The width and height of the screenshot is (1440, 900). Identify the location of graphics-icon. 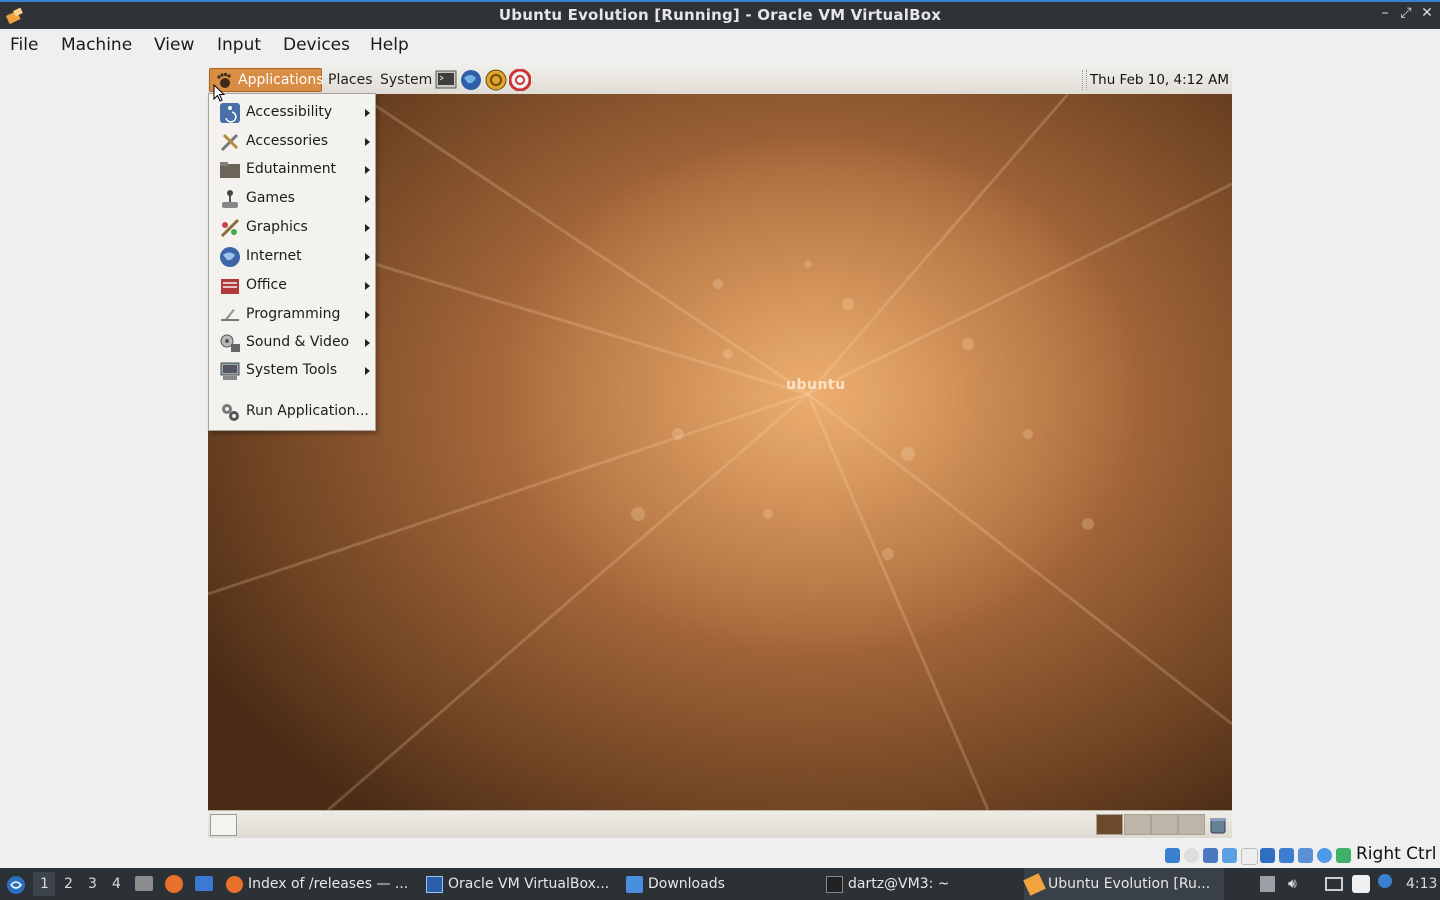
(230, 228).